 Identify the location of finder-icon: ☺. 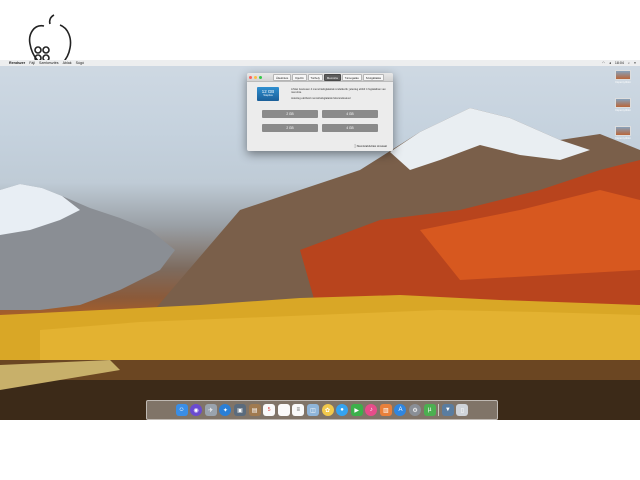
(181, 410).